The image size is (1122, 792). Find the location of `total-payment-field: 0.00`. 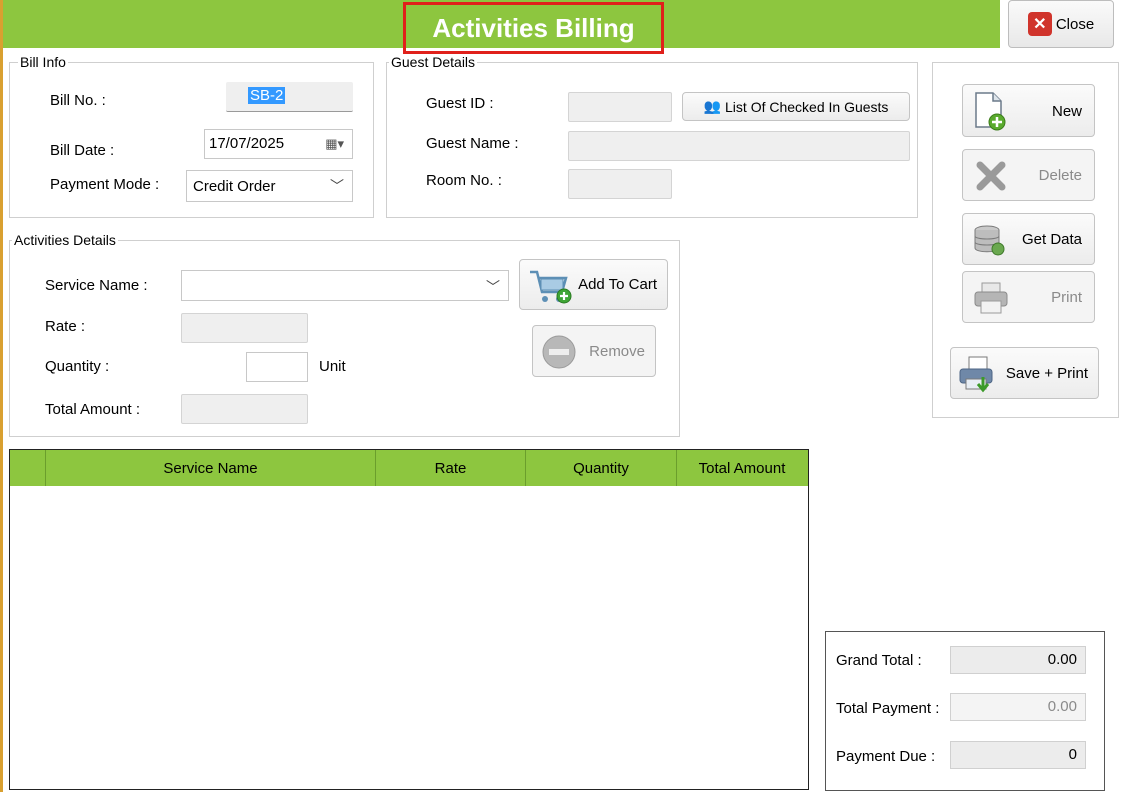

total-payment-field: 0.00 is located at coordinates (1018, 707).